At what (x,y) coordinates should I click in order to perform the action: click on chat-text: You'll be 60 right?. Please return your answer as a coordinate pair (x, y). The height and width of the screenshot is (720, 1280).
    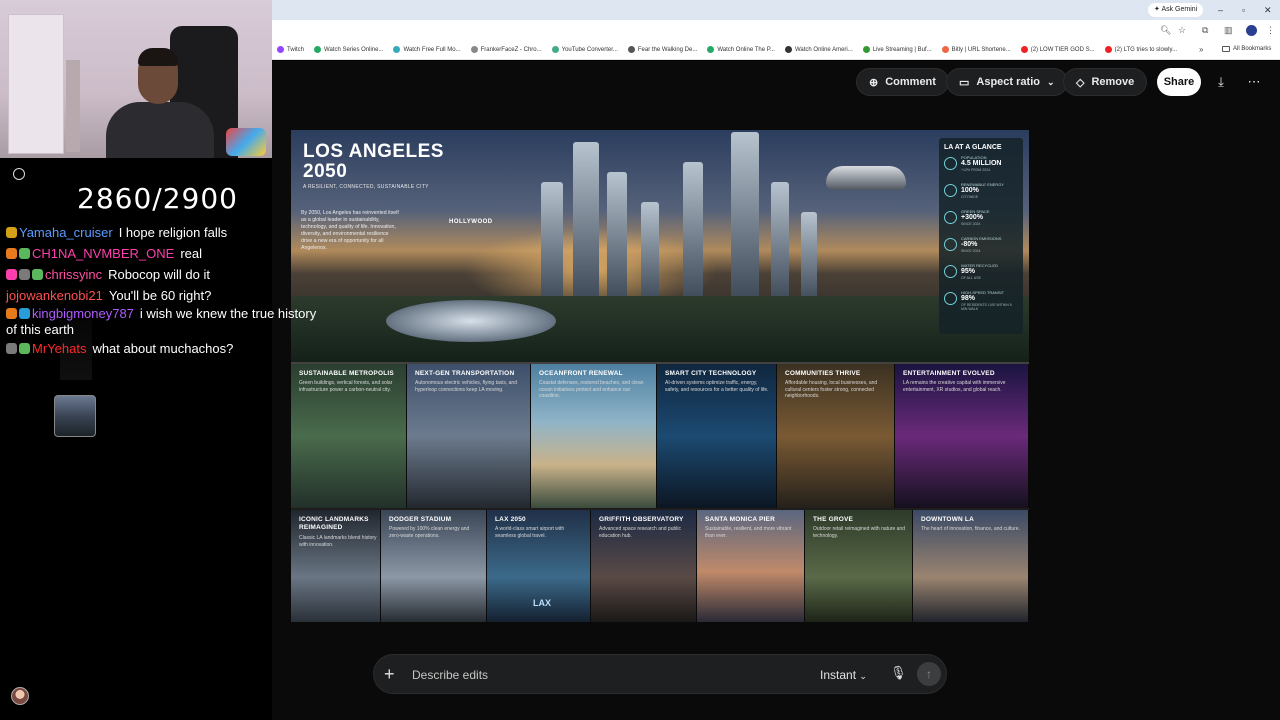
    Looking at the image, I should click on (160, 295).